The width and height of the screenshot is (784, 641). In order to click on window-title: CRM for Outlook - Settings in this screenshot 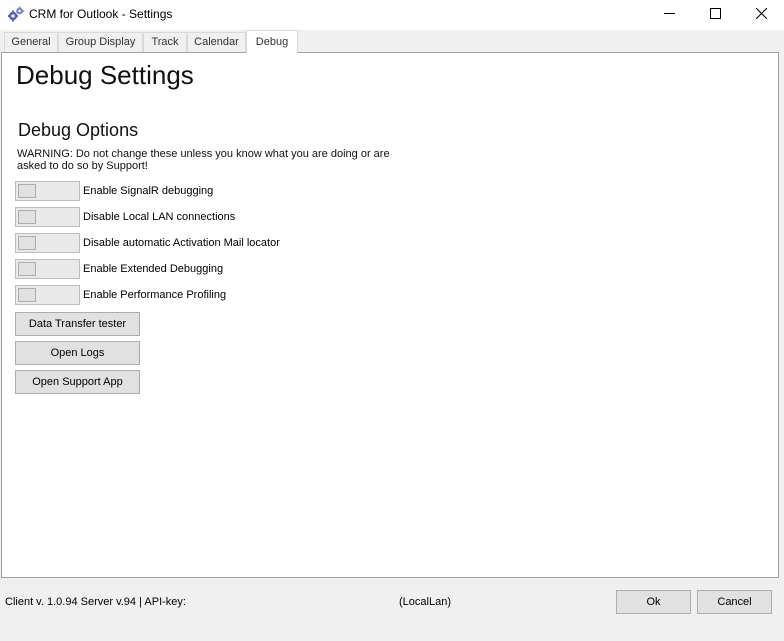, I will do `click(101, 14)`.